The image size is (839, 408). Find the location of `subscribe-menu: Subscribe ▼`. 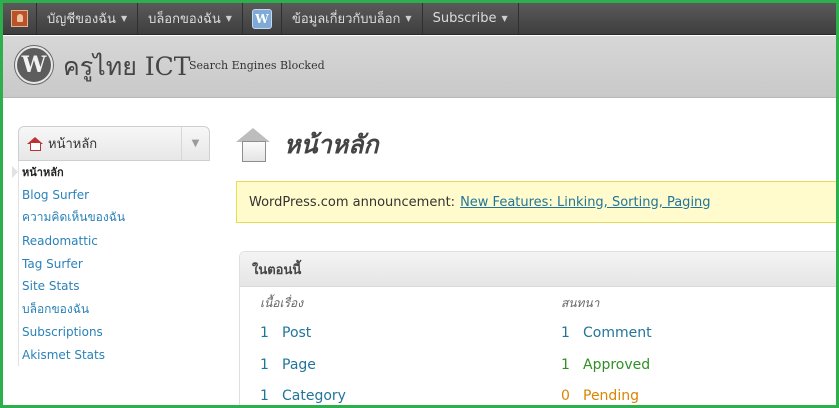

subscribe-menu: Subscribe ▼ is located at coordinates (471, 18).